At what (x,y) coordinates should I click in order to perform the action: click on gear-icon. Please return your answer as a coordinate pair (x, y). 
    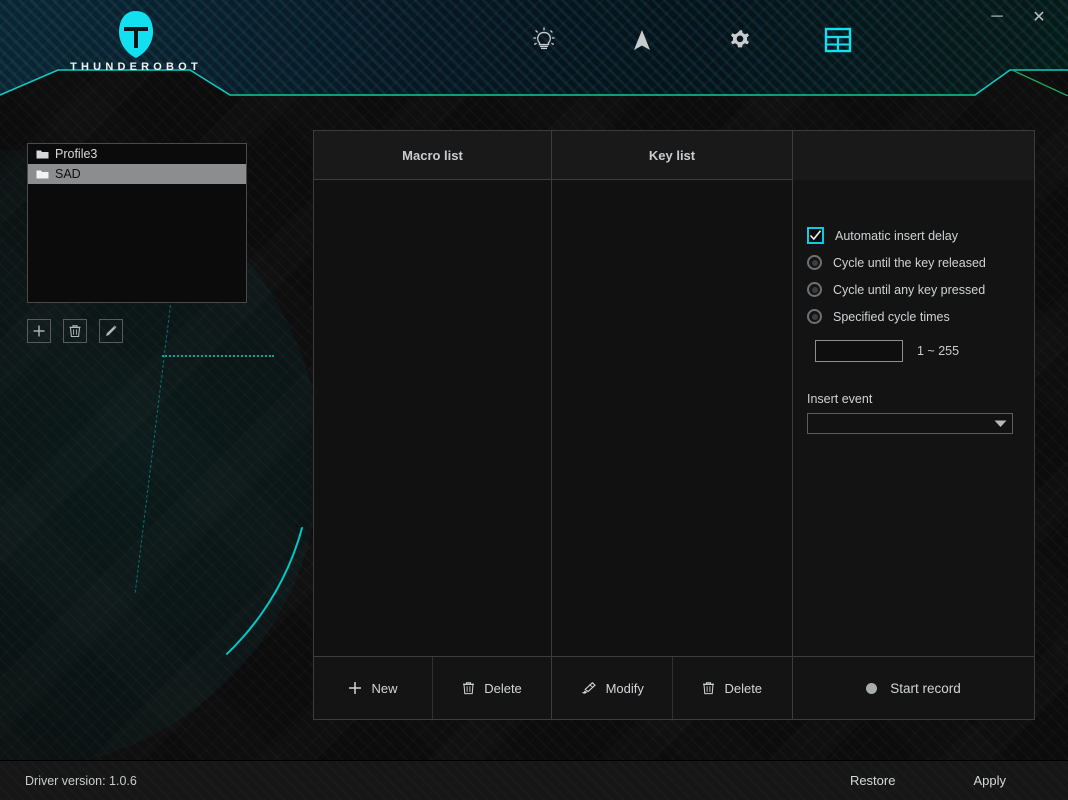
    Looking at the image, I should click on (740, 39).